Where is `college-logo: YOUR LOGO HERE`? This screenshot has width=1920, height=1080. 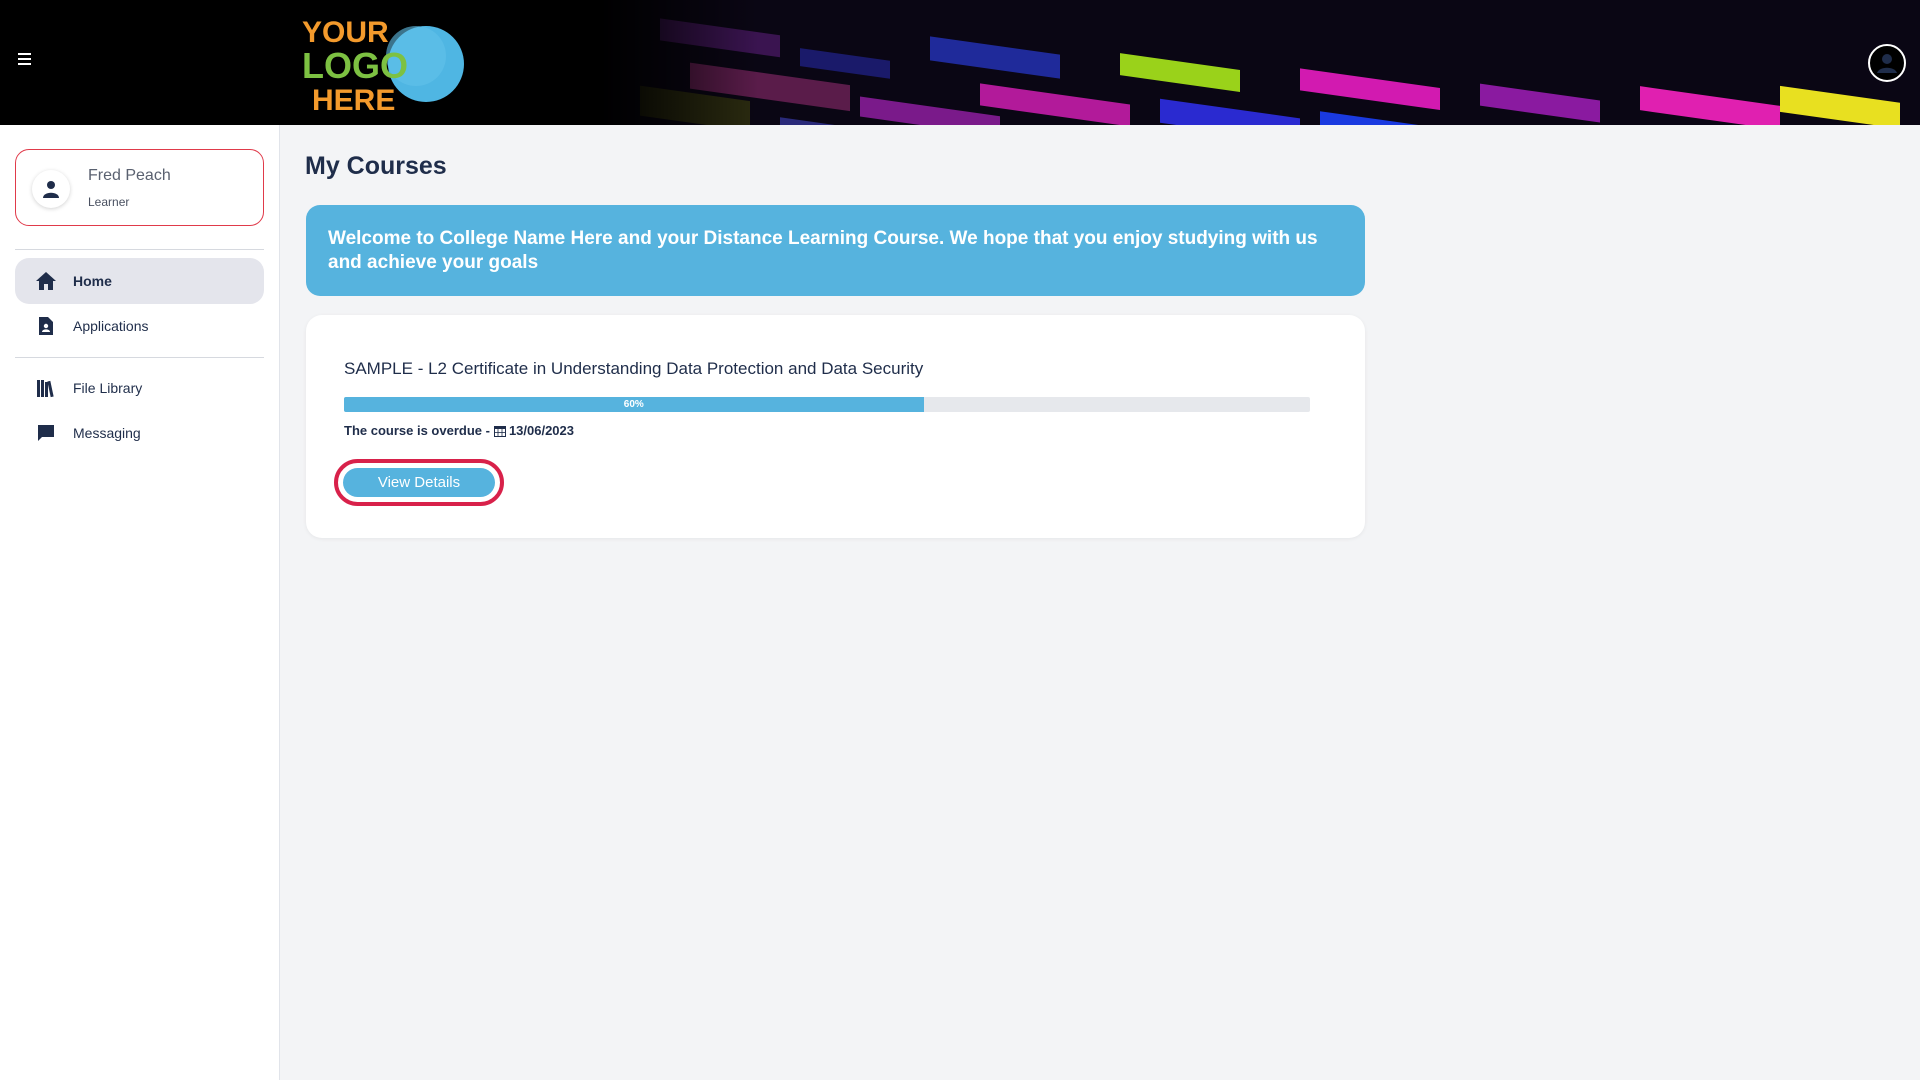 college-logo: YOUR LOGO HERE is located at coordinates (383, 64).